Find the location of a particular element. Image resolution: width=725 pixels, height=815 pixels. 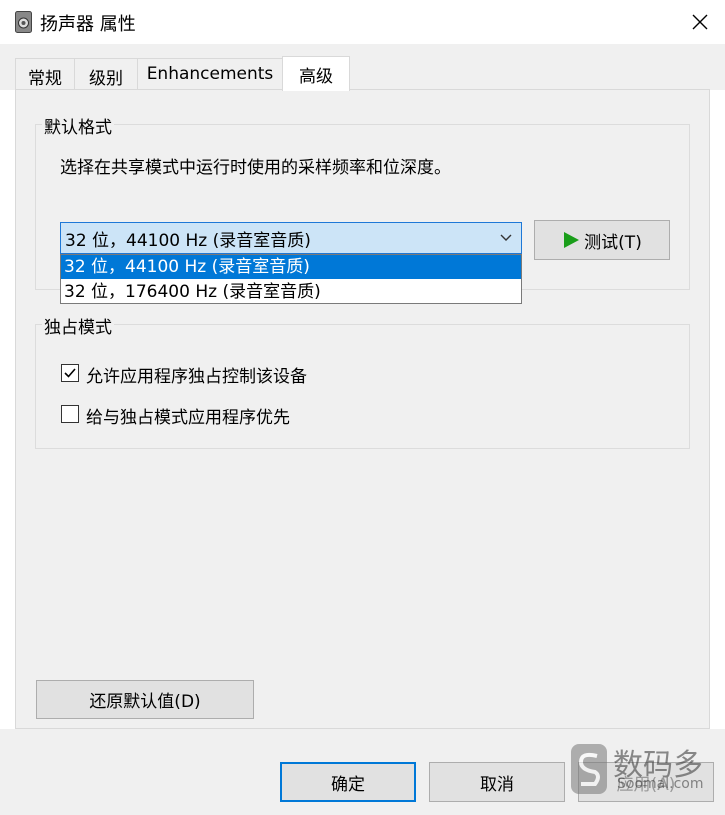

format-select-value: 32 位，44100 Hz (录音室音质) is located at coordinates (188, 240).